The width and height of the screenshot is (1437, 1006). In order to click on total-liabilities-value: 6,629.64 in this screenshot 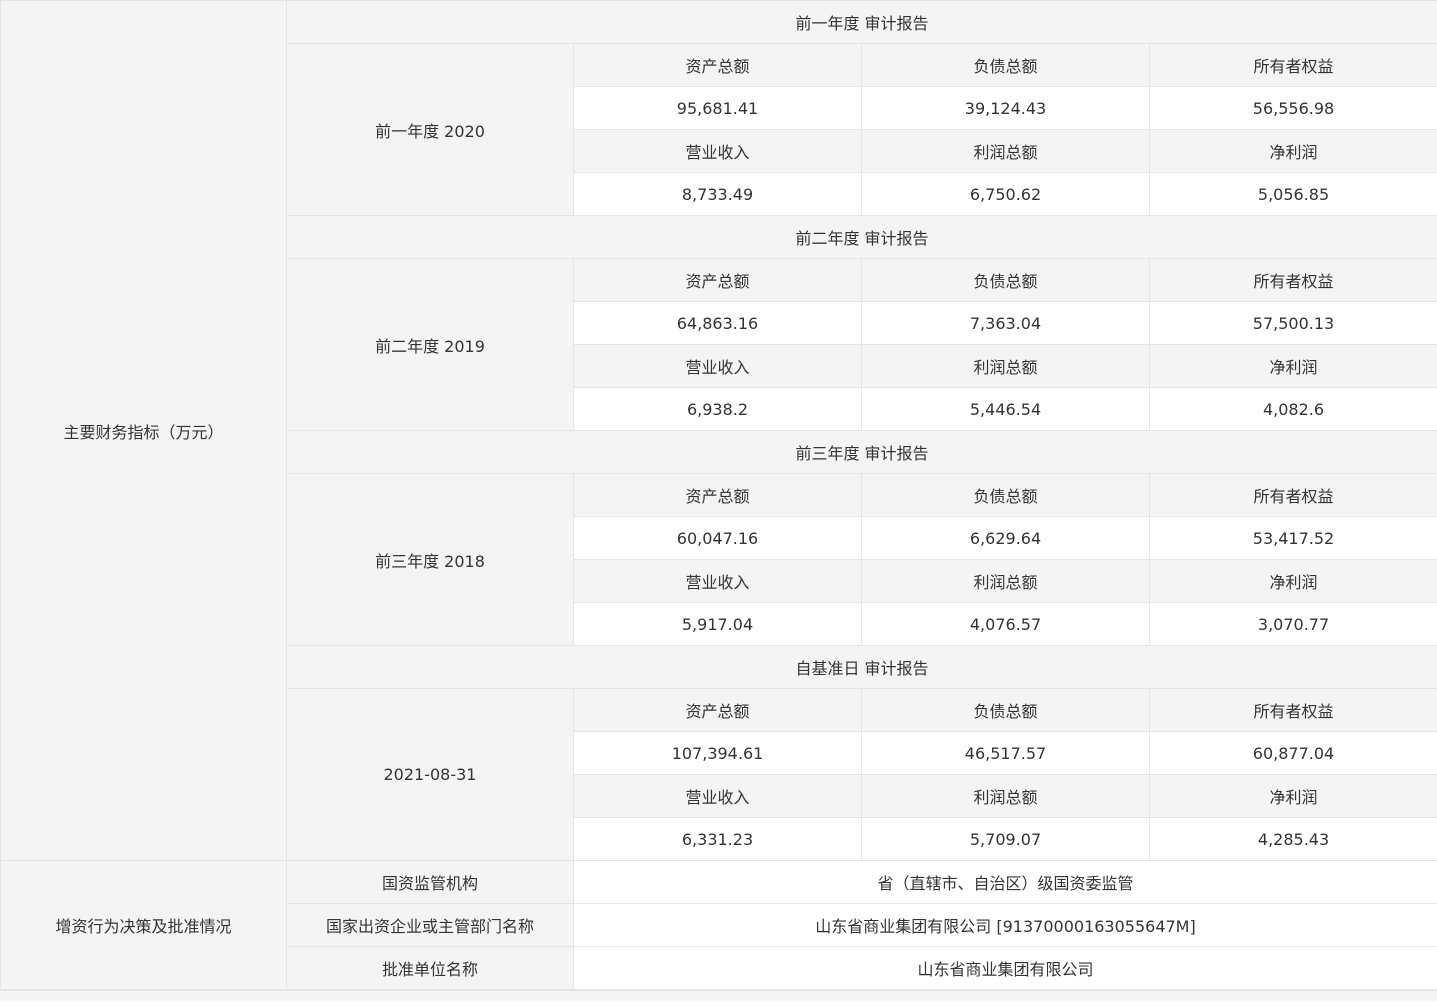, I will do `click(1005, 538)`.